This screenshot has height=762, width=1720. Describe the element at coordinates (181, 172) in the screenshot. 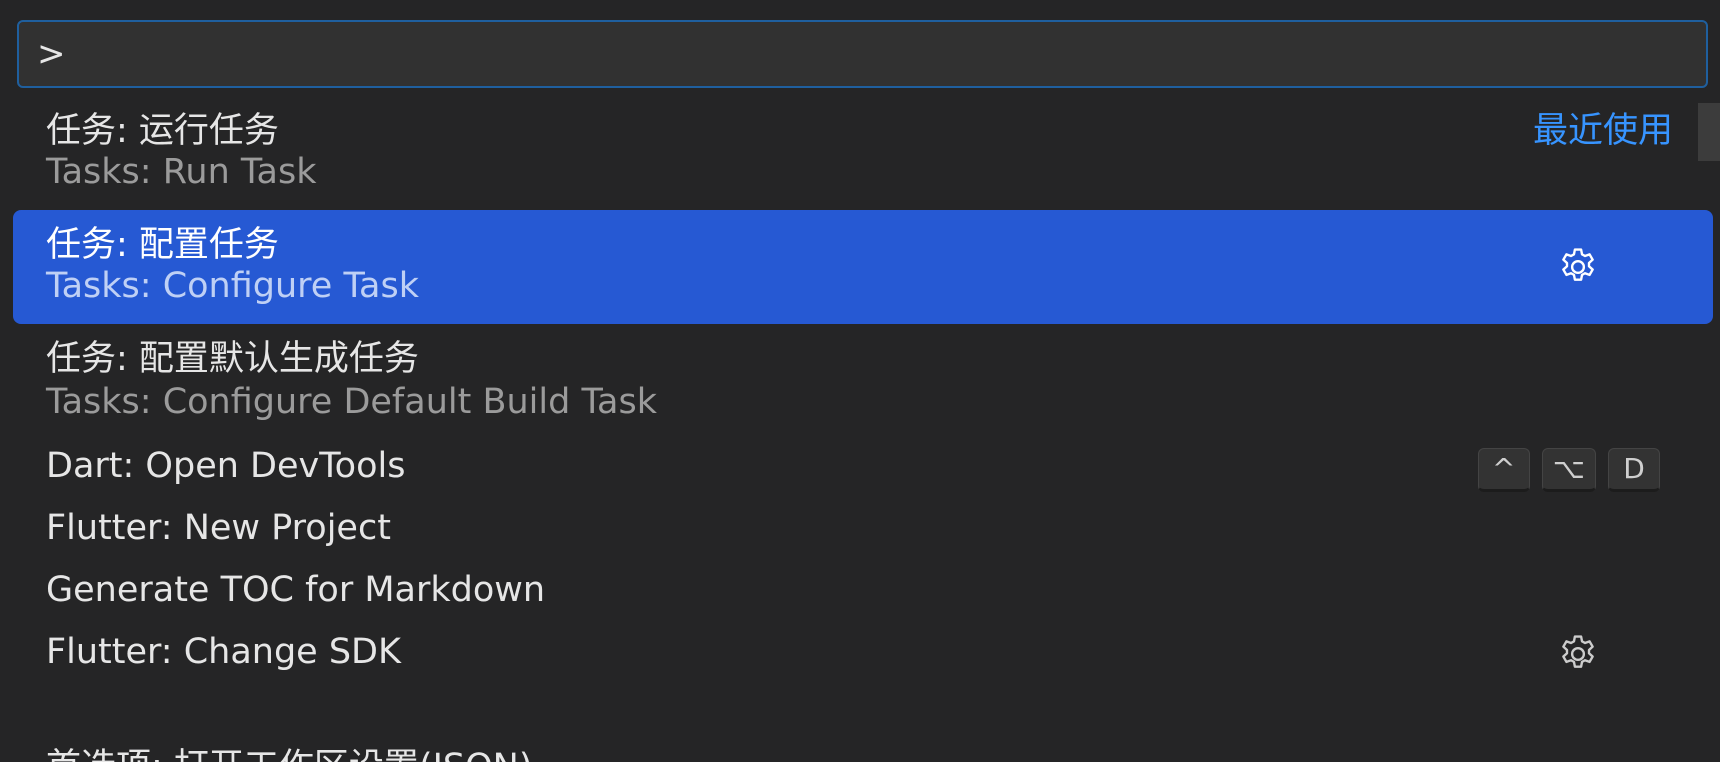

I see `item-detail: Tasks: Run Task` at that location.